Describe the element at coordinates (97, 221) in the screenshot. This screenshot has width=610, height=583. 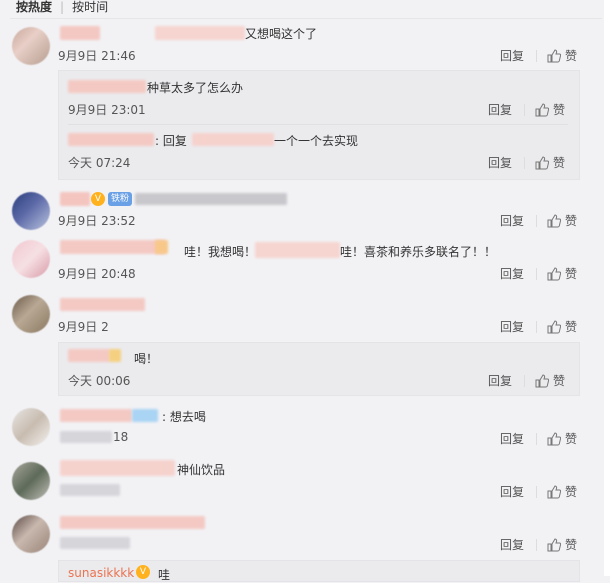
I see `comment-time: 9月9日 23:52` at that location.